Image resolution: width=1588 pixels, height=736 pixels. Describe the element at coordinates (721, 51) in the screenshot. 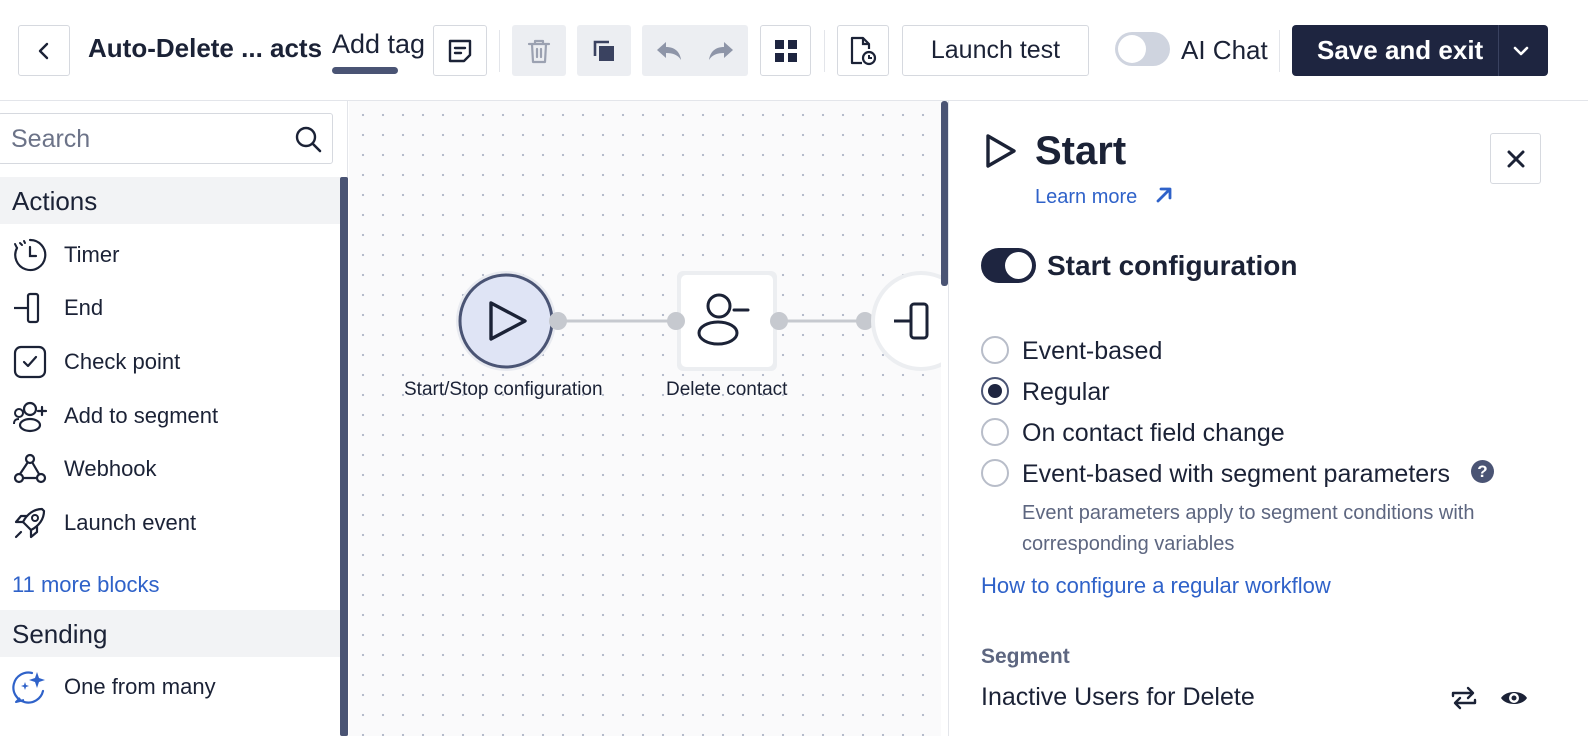

I see `redo-icon` at that location.